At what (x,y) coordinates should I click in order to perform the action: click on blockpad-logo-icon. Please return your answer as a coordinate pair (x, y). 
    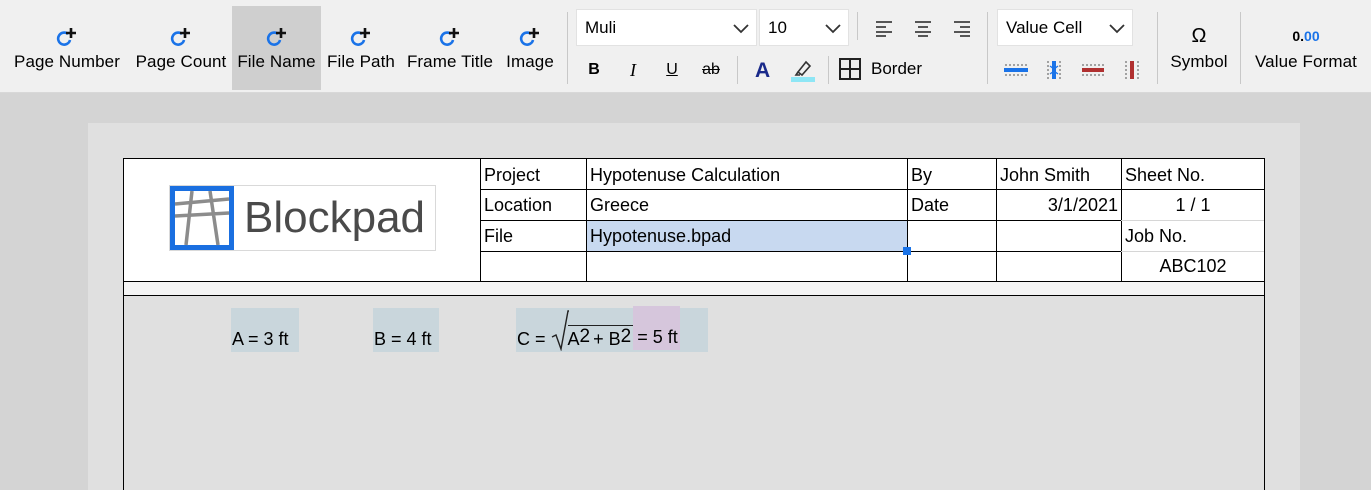
    Looking at the image, I should click on (202, 218).